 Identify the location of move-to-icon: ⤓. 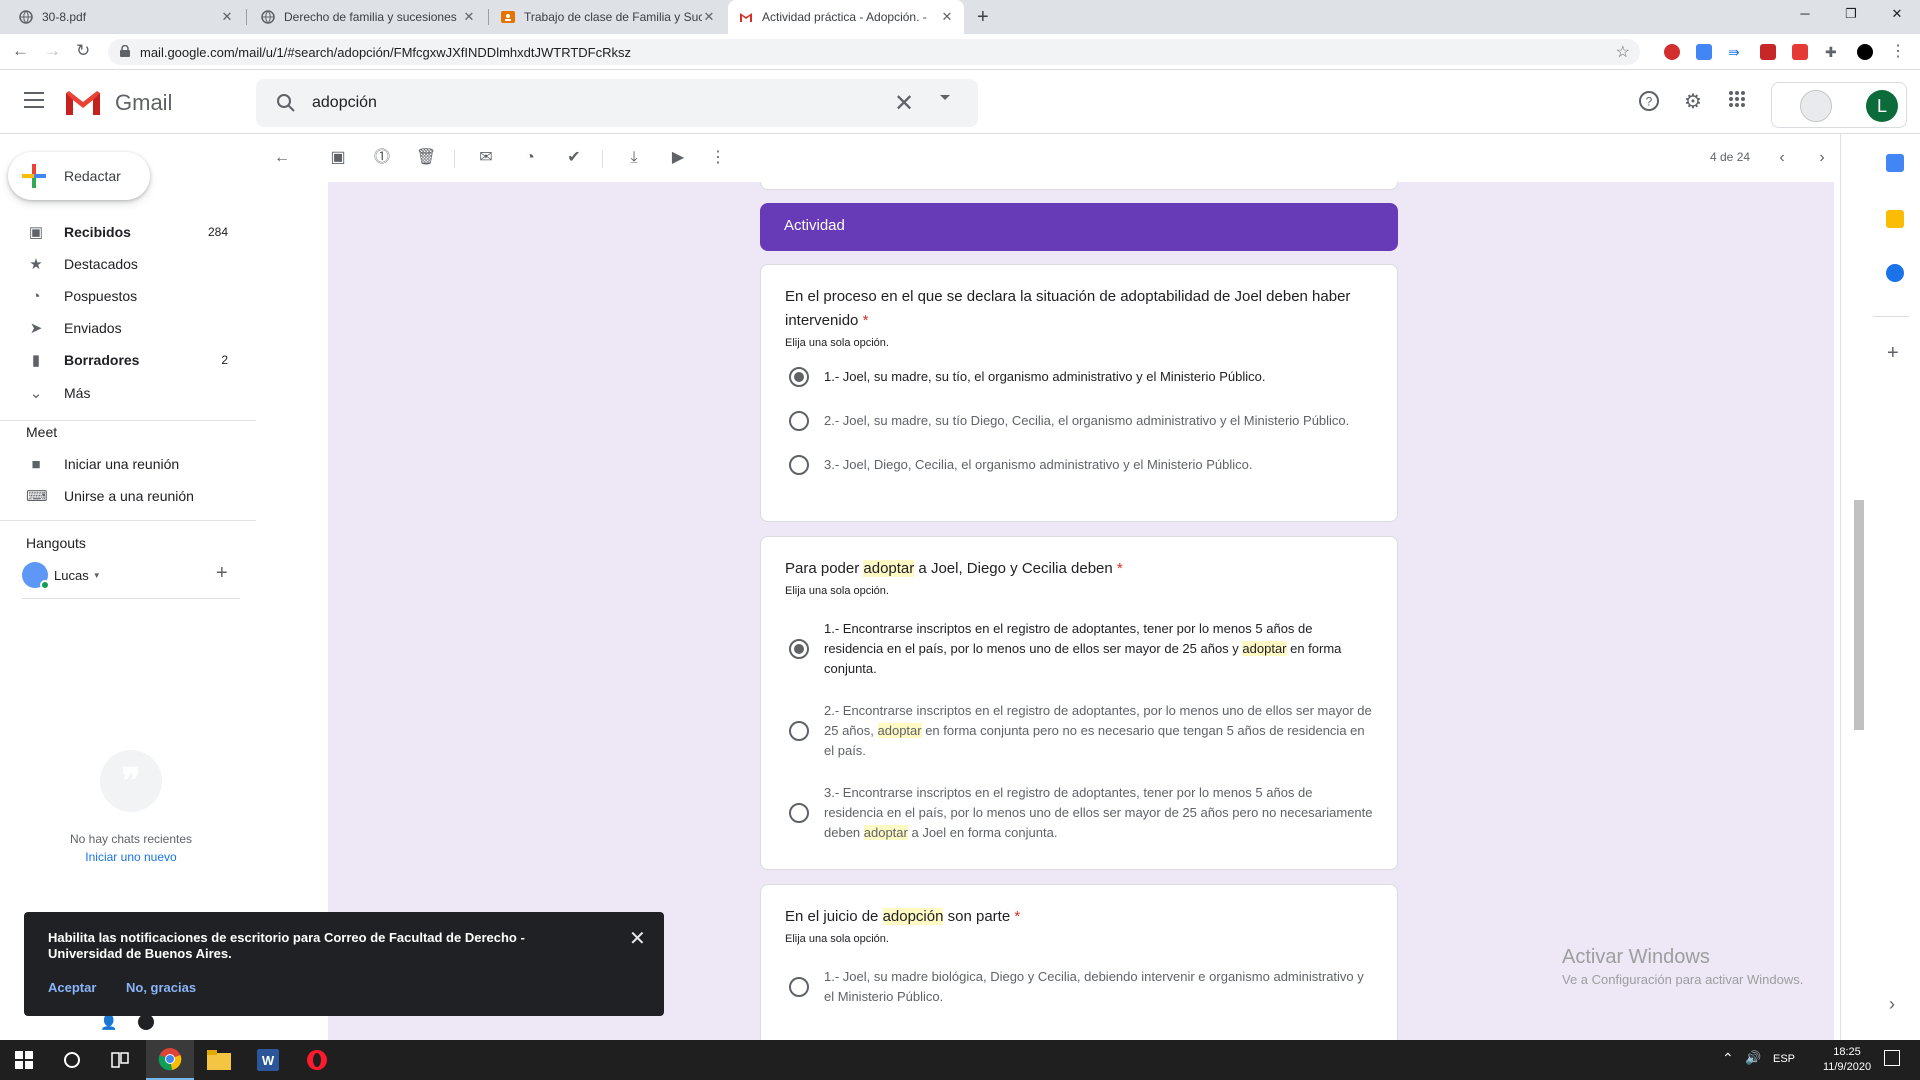
(634, 158).